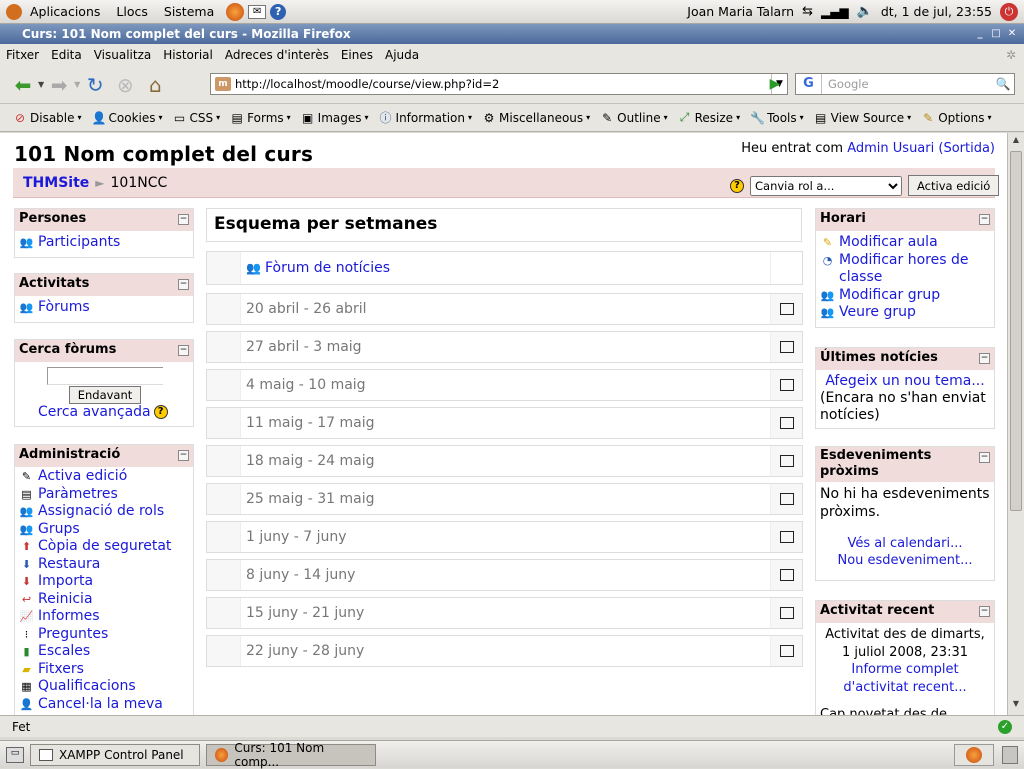 This screenshot has width=1024, height=769. Describe the element at coordinates (95, 85) in the screenshot. I see `reload-button: ↻` at that location.